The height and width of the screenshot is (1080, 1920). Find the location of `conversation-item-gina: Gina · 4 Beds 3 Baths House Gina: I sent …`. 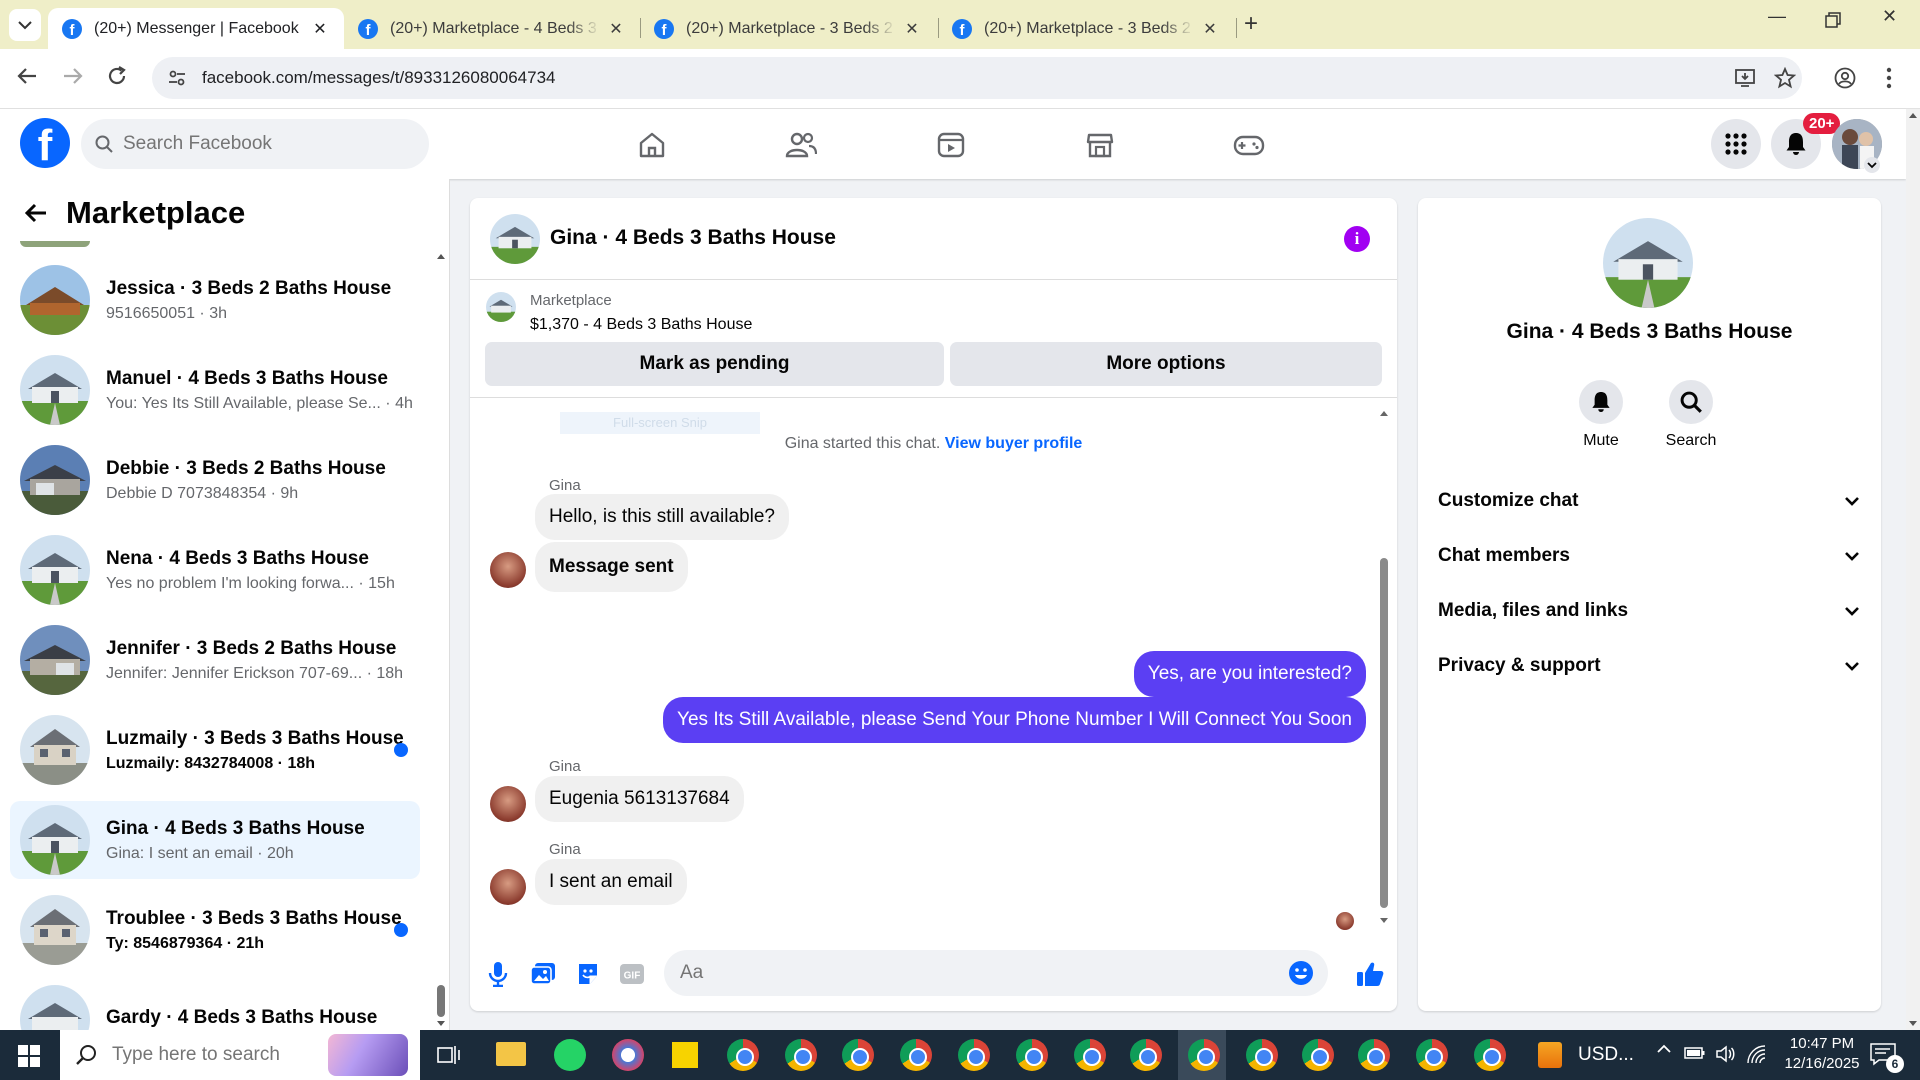

conversation-item-gina: Gina · 4 Beds 3 Baths House Gina: I sent … is located at coordinates (215, 840).